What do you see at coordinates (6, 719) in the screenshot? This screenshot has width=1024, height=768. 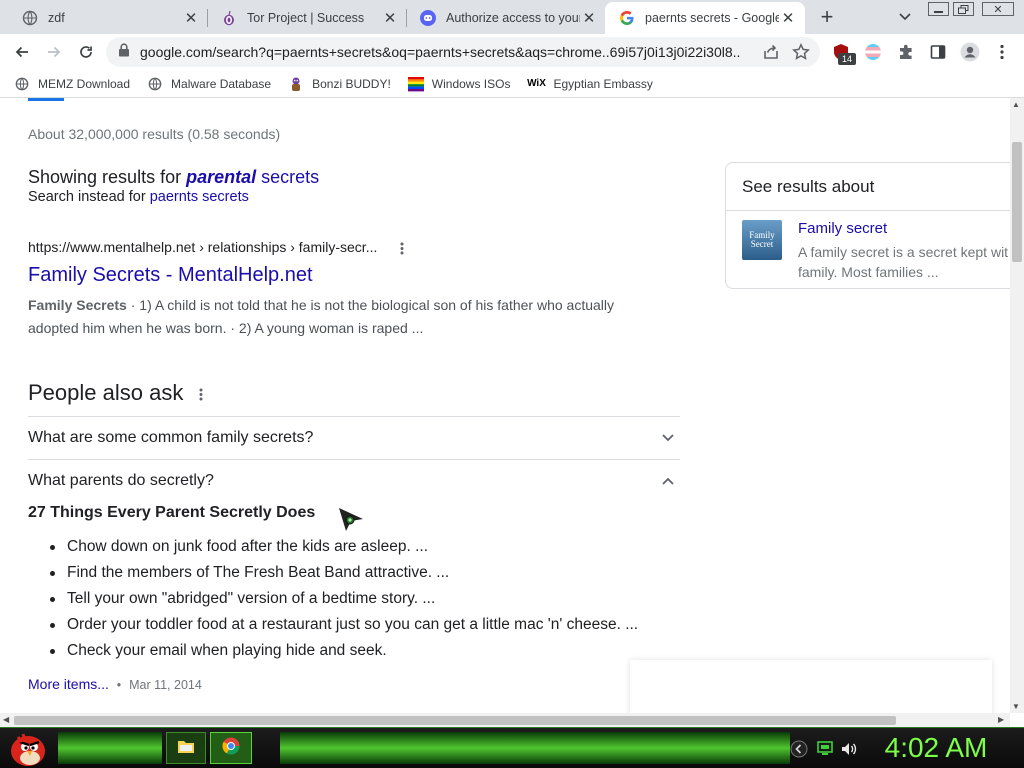 I see `scroll-left-arrow-icon: ◀` at bounding box center [6, 719].